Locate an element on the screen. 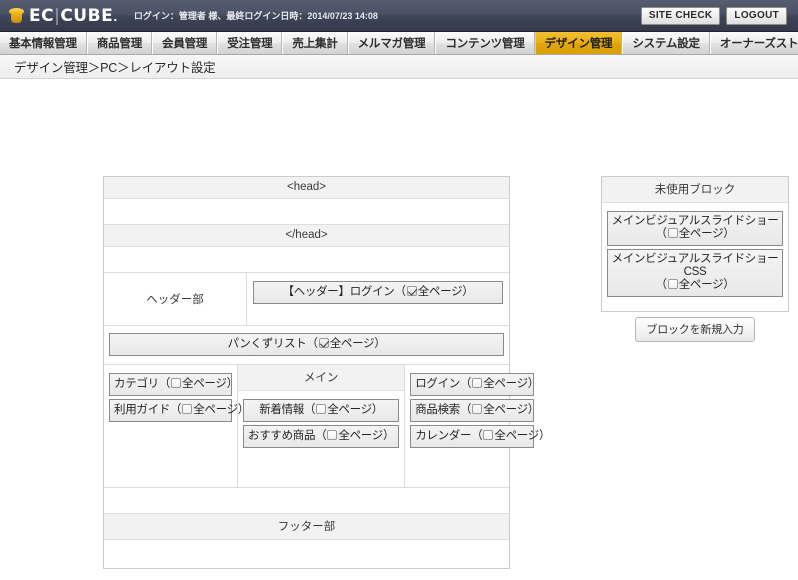 Image resolution: width=798 pixels, height=580 pixels. breadcrumb-block-cell: パンくずリスト（ 全ページ） is located at coordinates (306, 345).